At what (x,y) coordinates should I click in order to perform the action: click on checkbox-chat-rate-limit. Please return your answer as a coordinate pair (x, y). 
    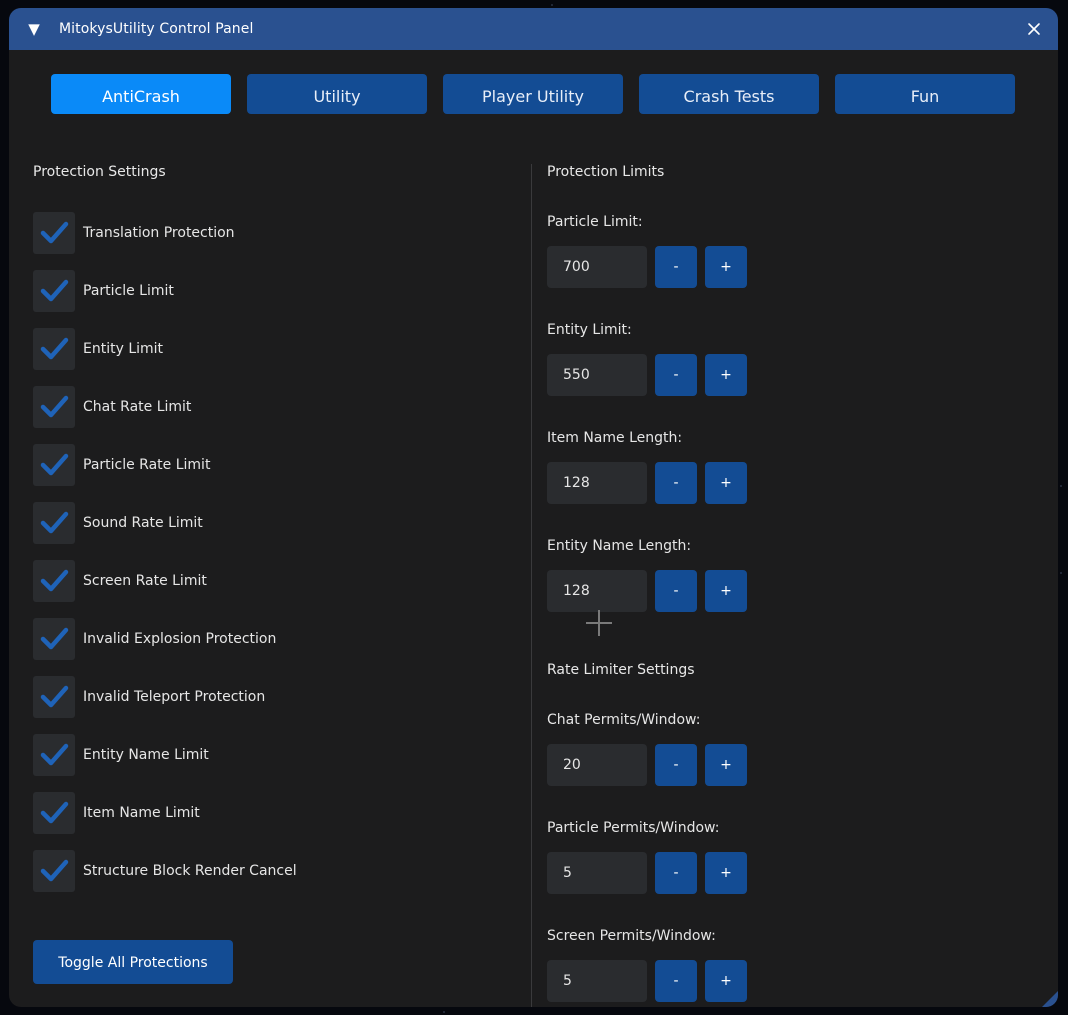
    Looking at the image, I should click on (54, 407).